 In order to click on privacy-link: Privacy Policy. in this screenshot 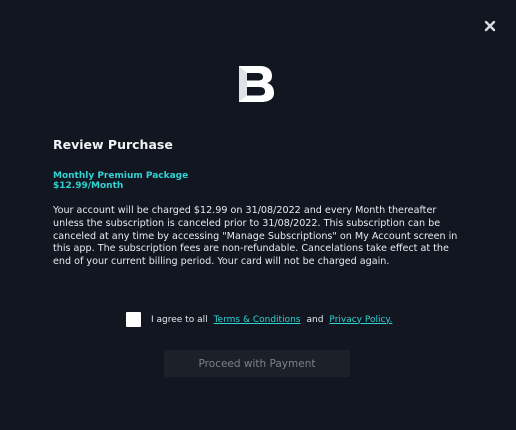, I will do `click(360, 320)`.